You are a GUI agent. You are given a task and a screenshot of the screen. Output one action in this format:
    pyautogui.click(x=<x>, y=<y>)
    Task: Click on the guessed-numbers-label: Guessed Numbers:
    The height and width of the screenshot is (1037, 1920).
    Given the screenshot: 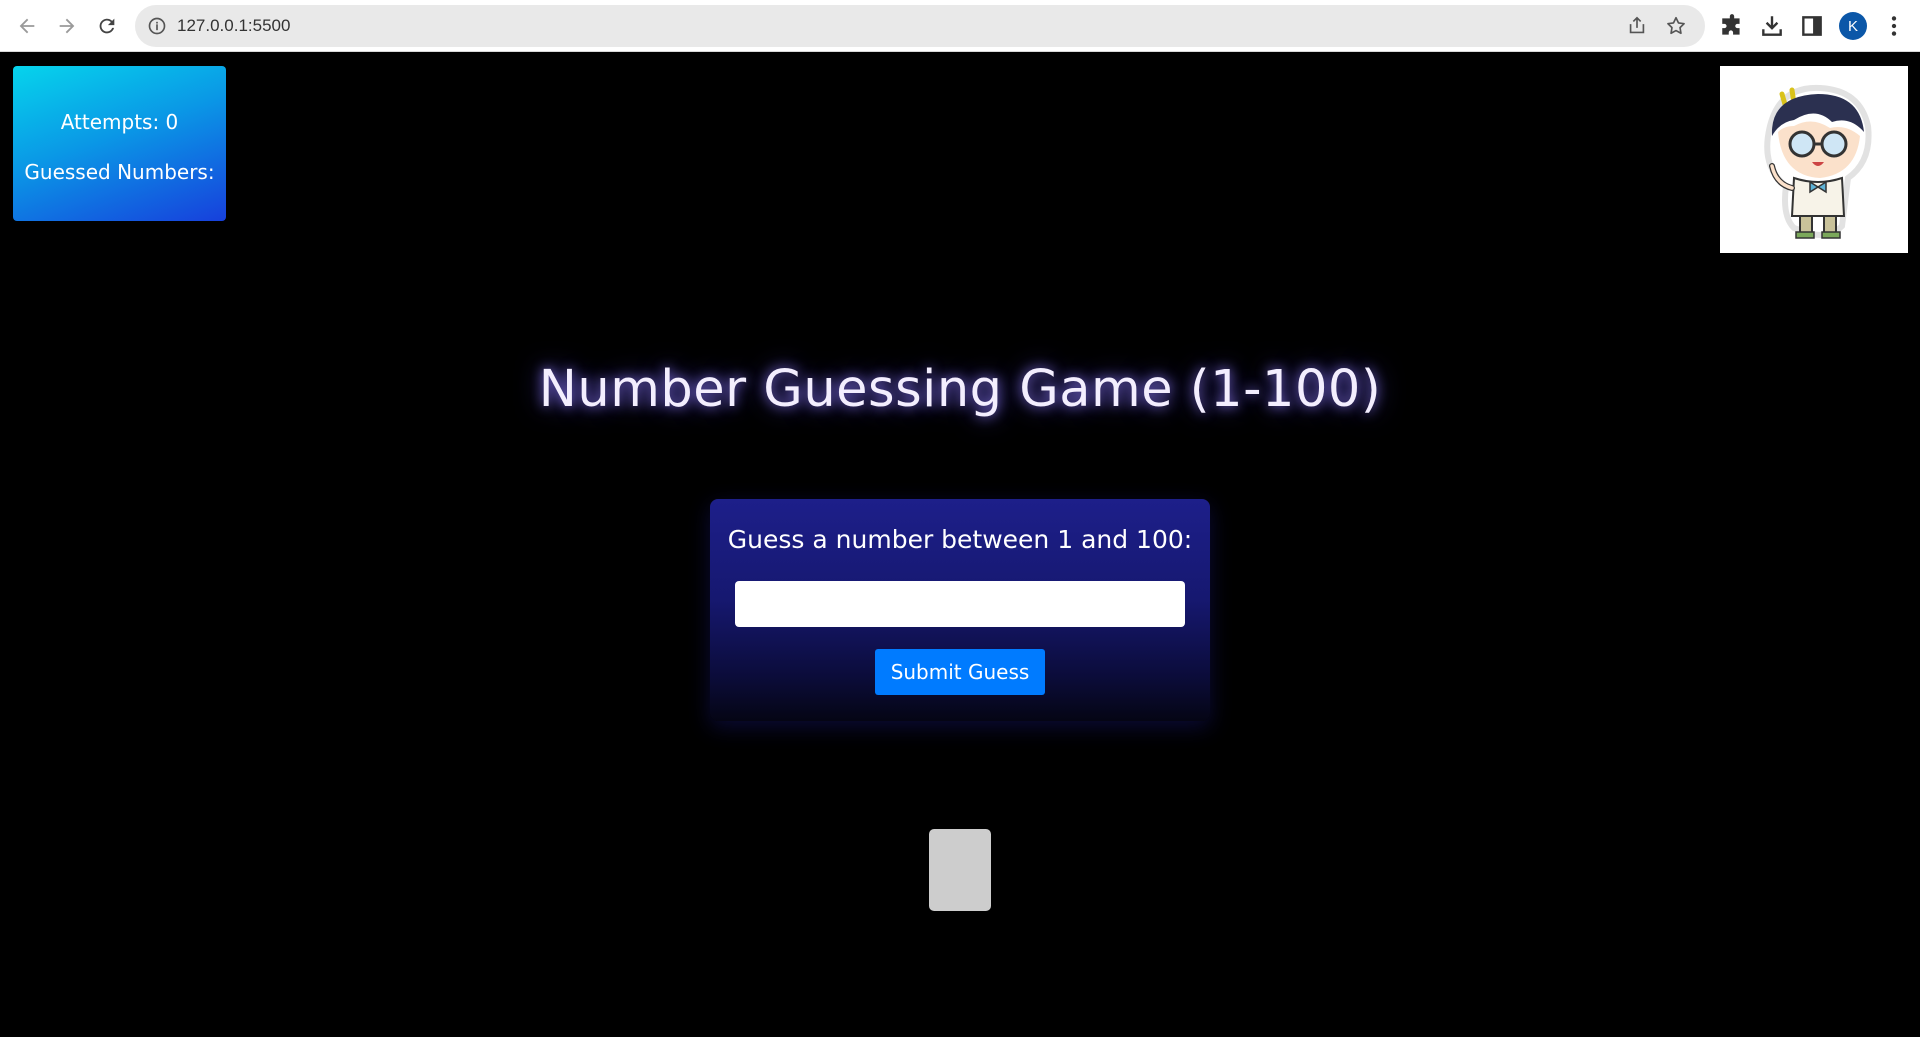 What is the action you would take?
    pyautogui.click(x=119, y=172)
    